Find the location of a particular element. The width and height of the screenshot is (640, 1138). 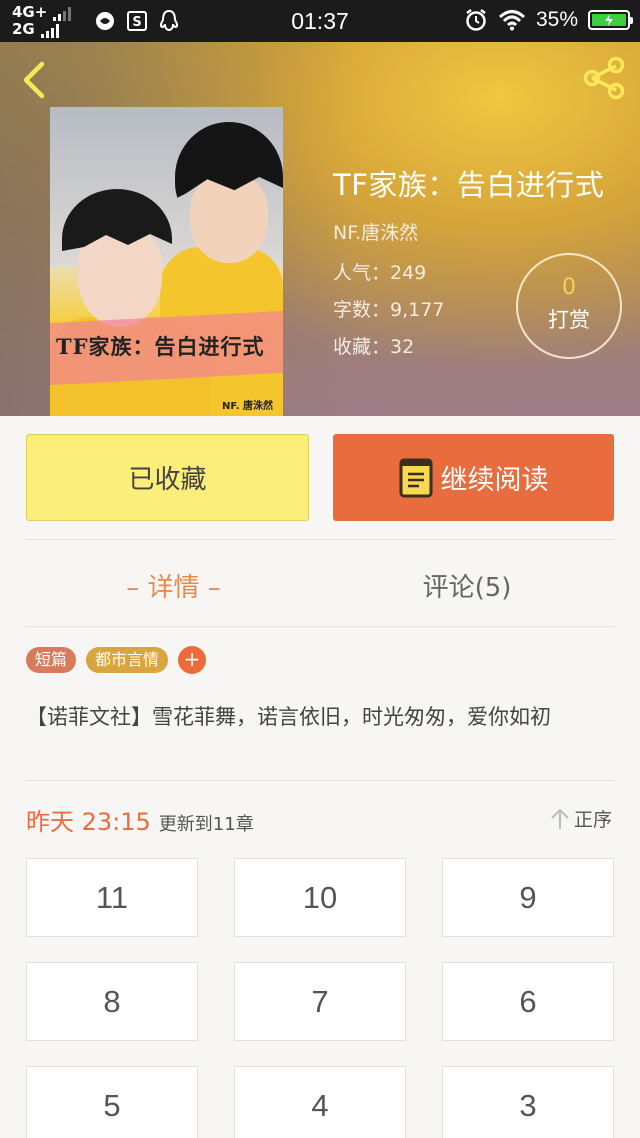

battery-icon is located at coordinates (610, 20).